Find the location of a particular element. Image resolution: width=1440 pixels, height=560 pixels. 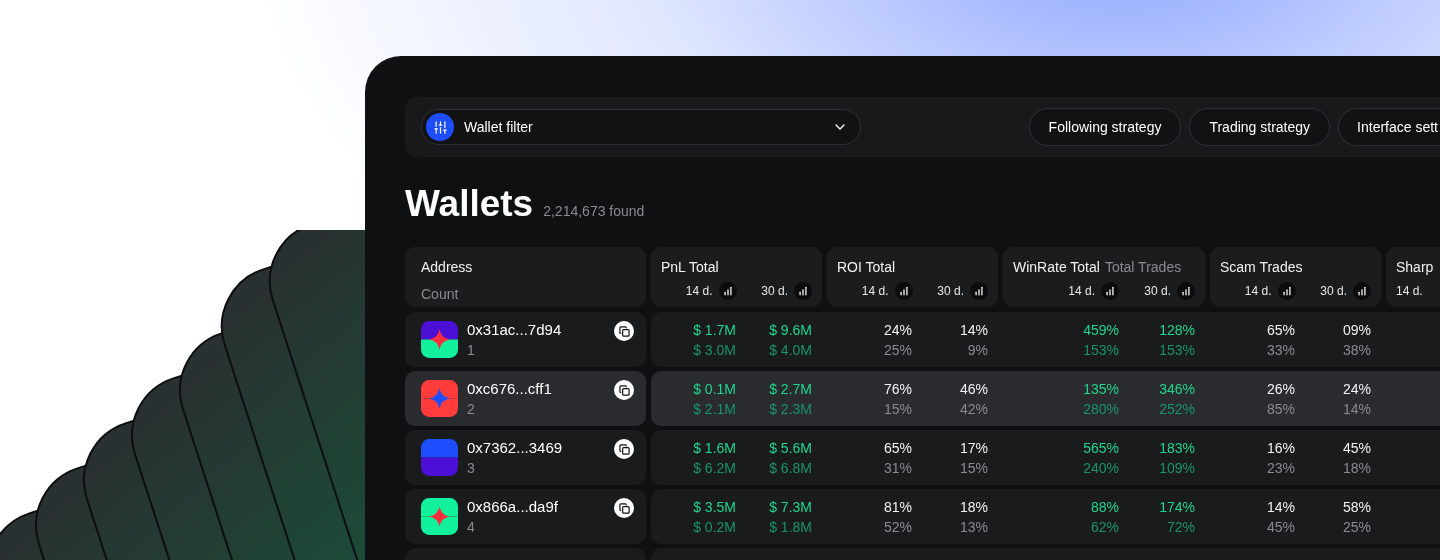

metric-value: $ 2.7M is located at coordinates (790, 389).